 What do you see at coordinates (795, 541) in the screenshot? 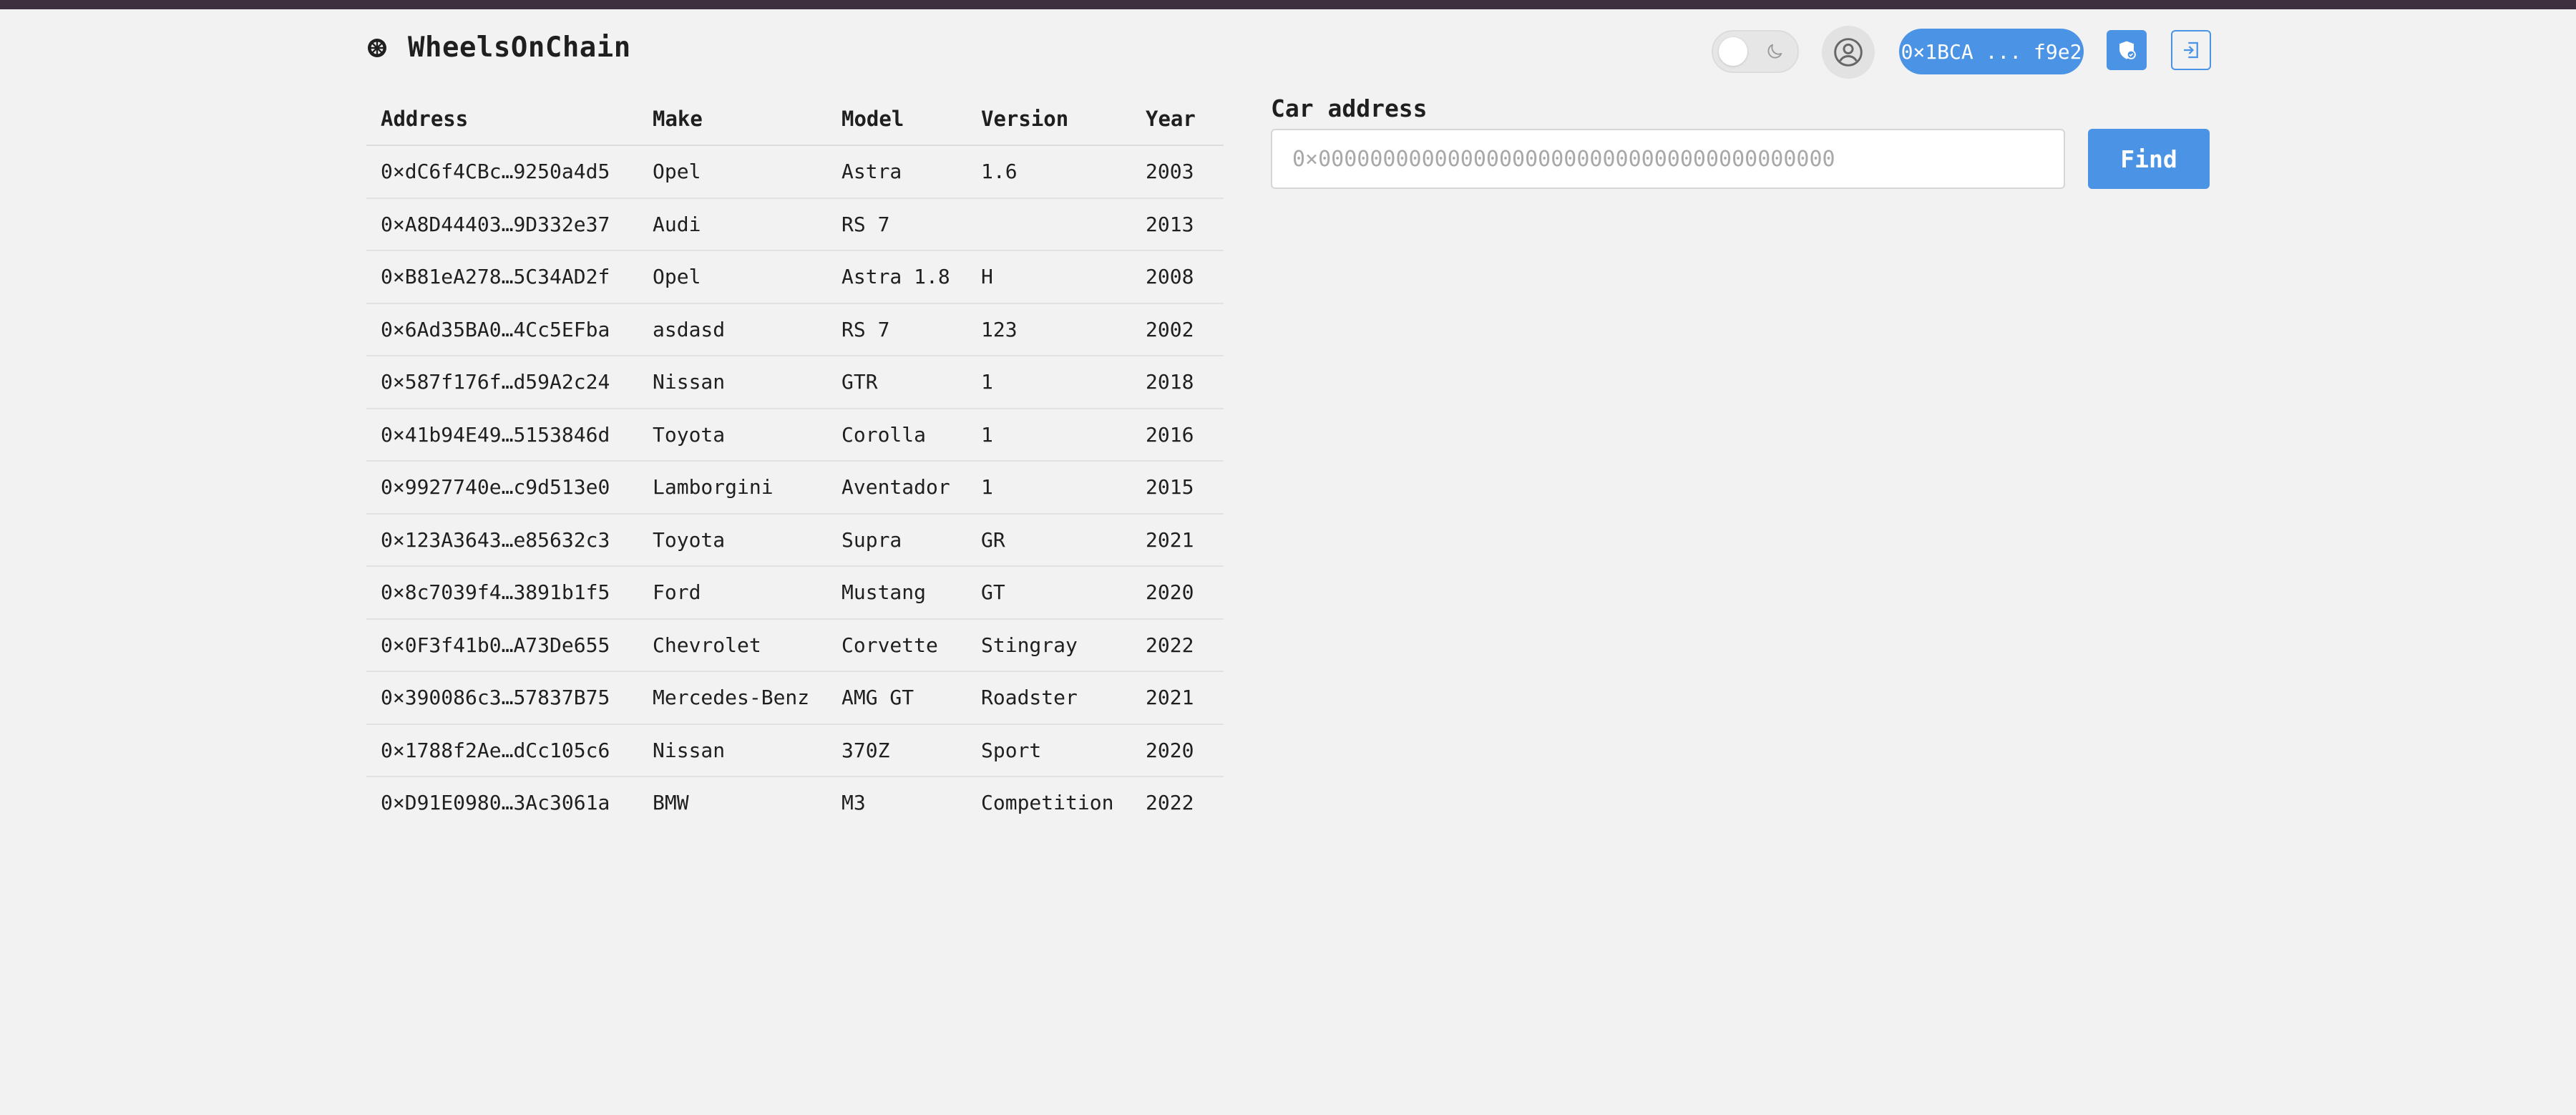
I see `table-row: 0×123A3643… e85632c3 Toyota Supra GR 2021` at bounding box center [795, 541].